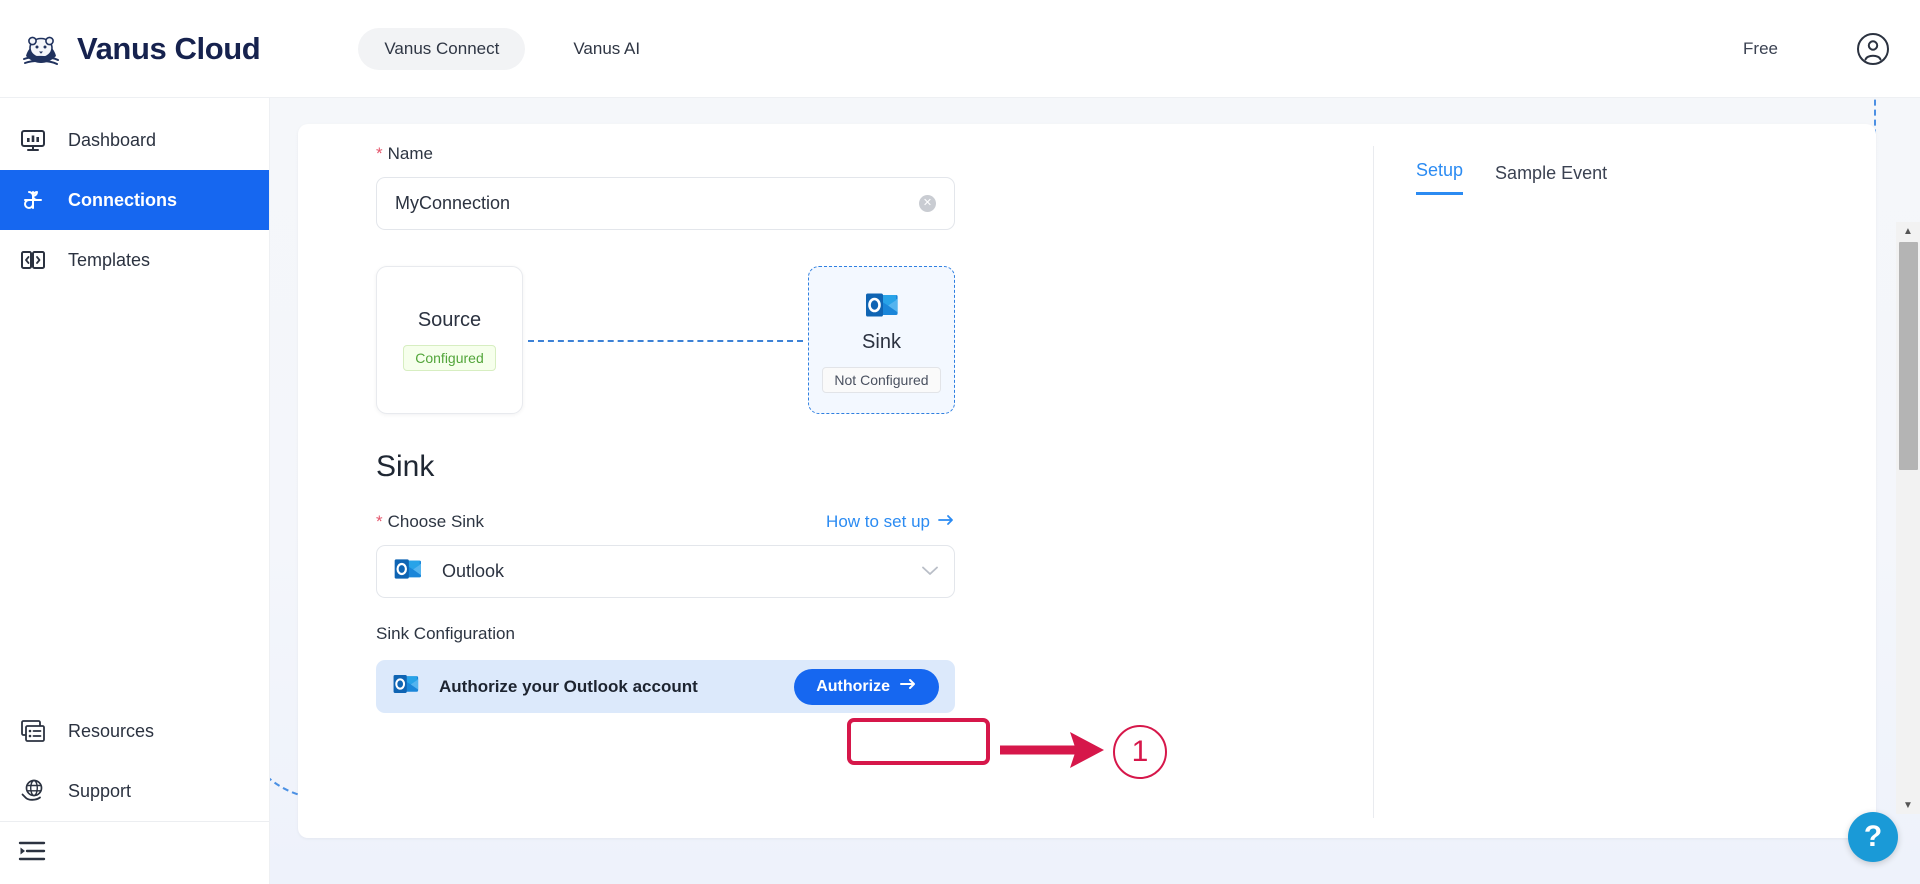 The image size is (1920, 884). I want to click on how-to-set-up-link: How to set up, so click(890, 522).